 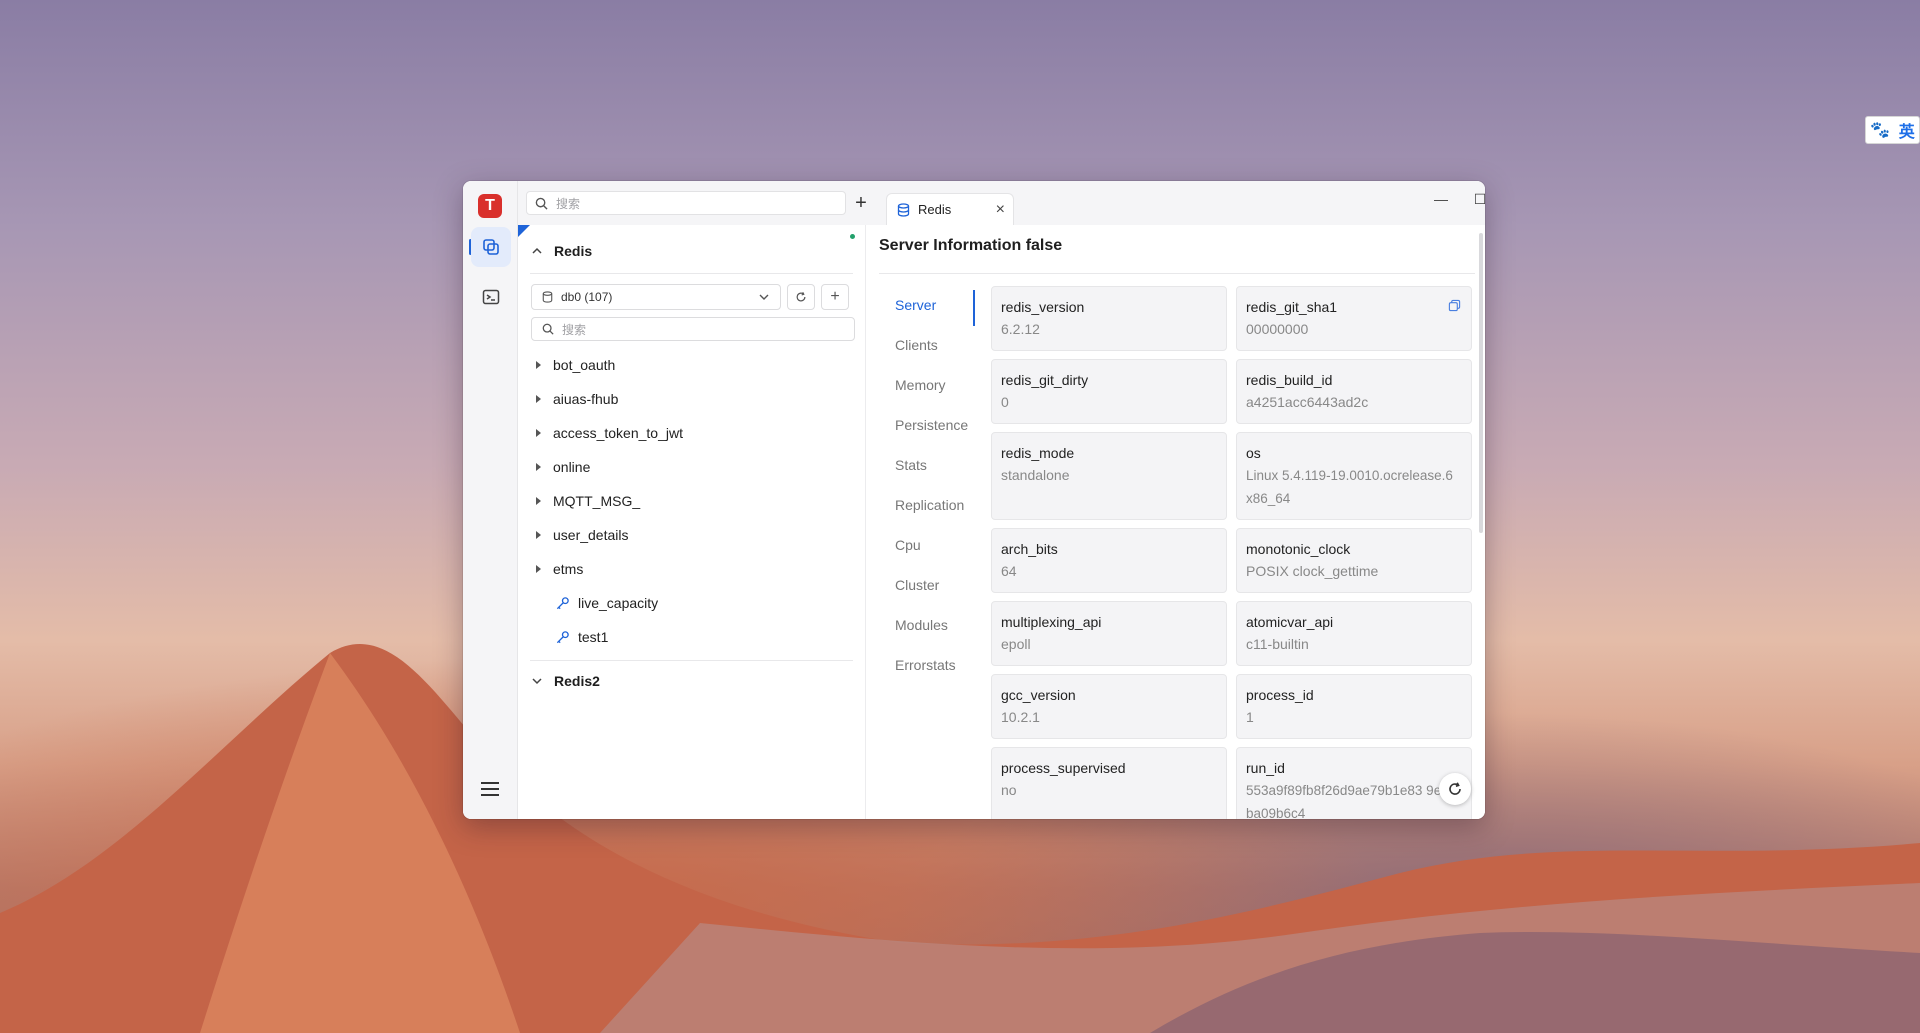 I want to click on section-cluster: Cluster, so click(x=917, y=585).